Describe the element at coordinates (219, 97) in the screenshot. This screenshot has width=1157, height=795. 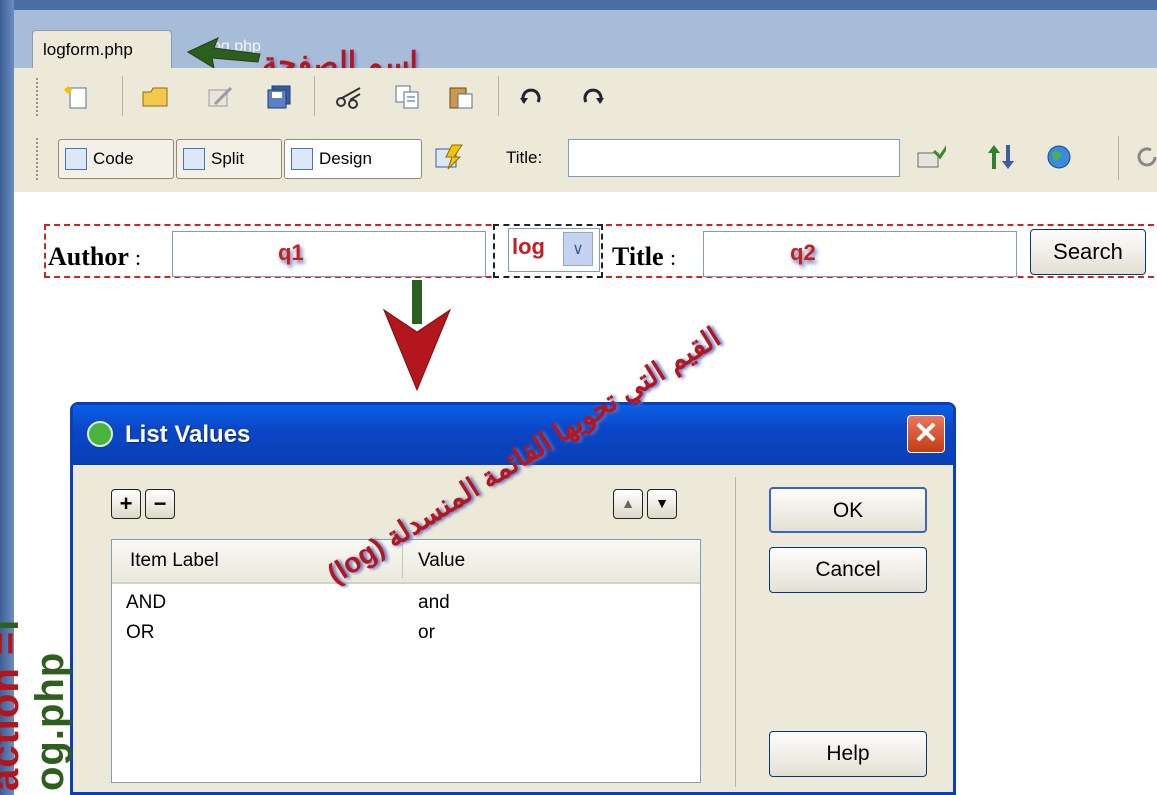
I see `browse-edit-icon` at that location.